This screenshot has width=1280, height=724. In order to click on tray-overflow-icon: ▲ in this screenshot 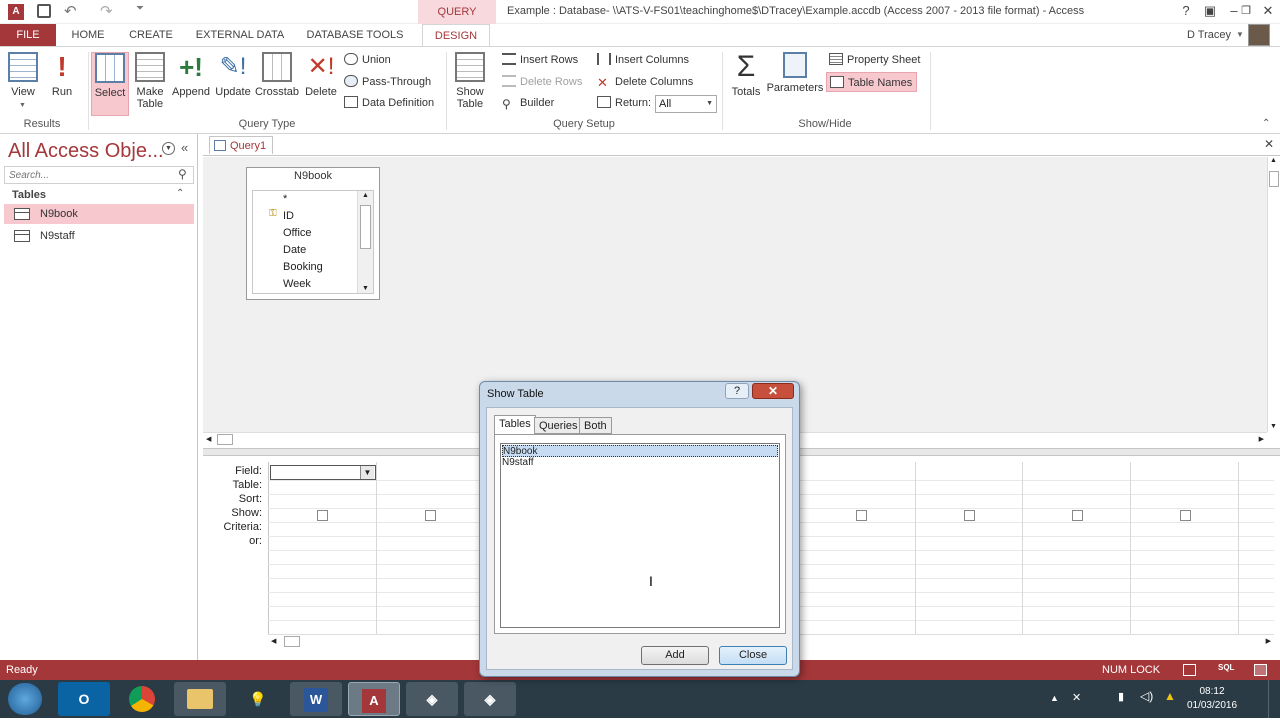, I will do `click(1054, 698)`.